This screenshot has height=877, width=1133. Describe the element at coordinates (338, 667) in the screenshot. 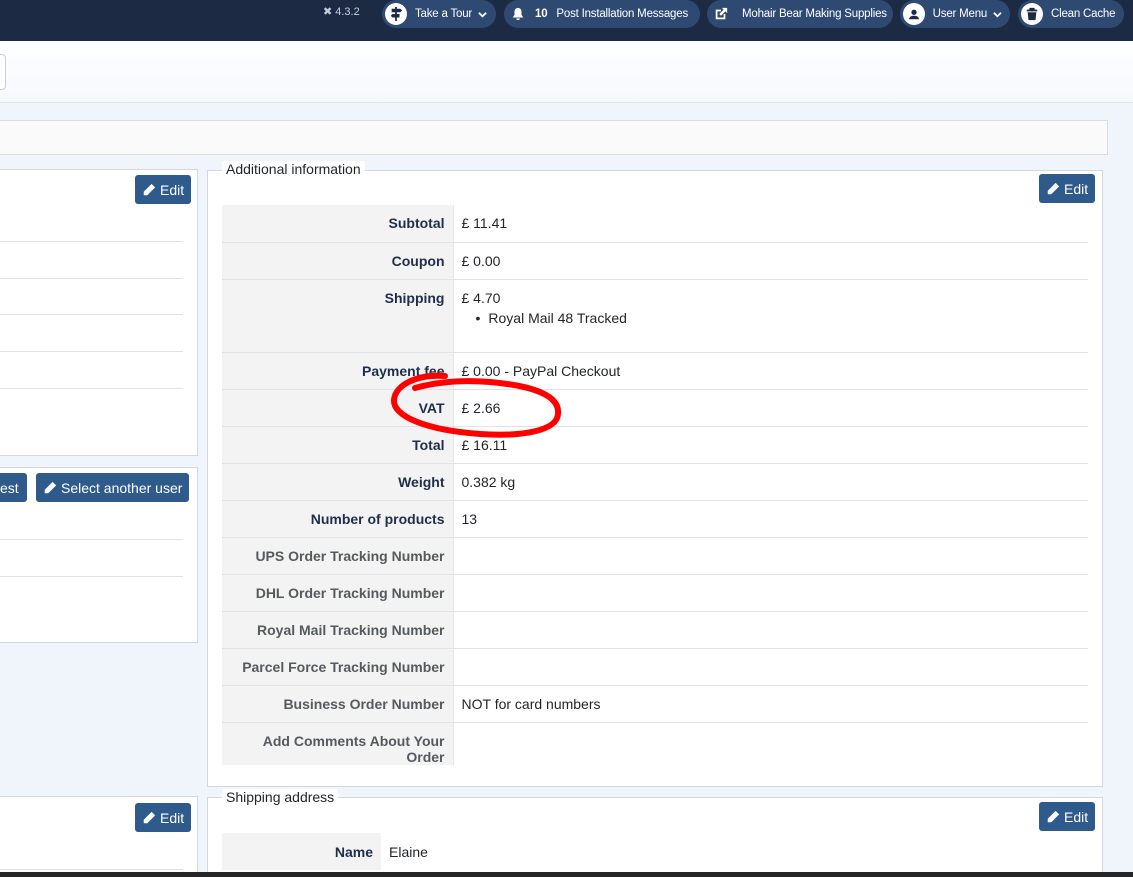

I see `row-key: Parcel Force Tracking Number` at that location.